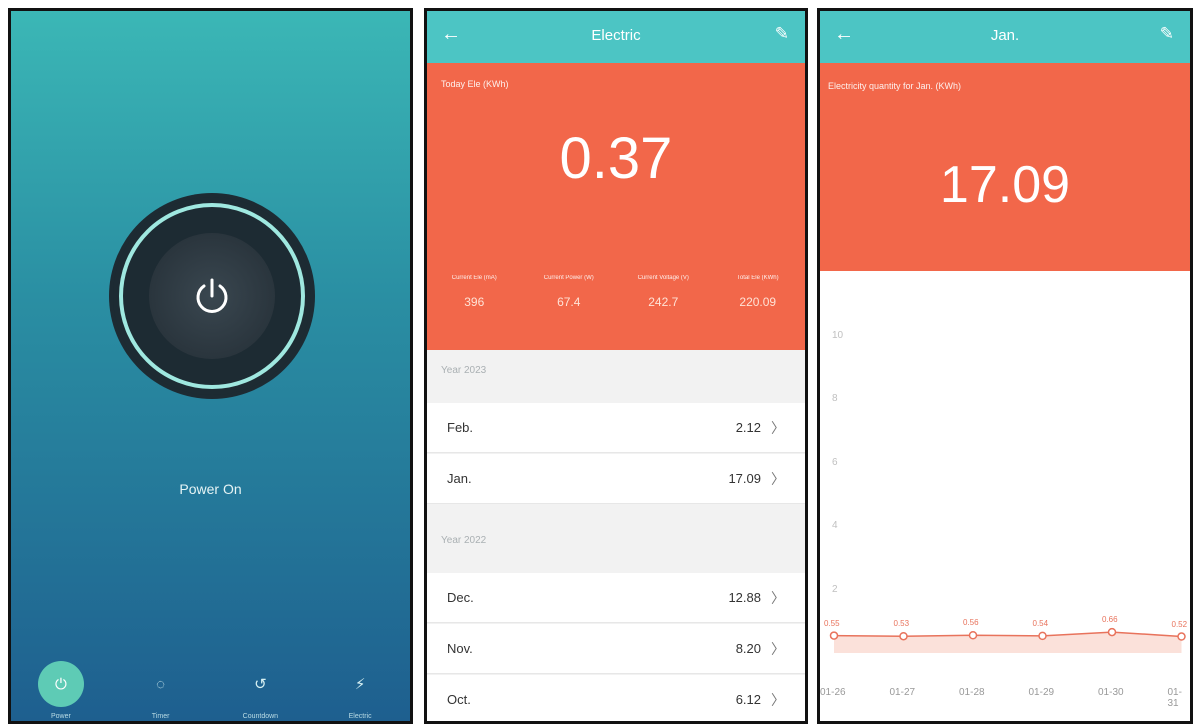 The width and height of the screenshot is (1195, 724). What do you see at coordinates (1007, 640) in the screenshot?
I see `chart-svg` at bounding box center [1007, 640].